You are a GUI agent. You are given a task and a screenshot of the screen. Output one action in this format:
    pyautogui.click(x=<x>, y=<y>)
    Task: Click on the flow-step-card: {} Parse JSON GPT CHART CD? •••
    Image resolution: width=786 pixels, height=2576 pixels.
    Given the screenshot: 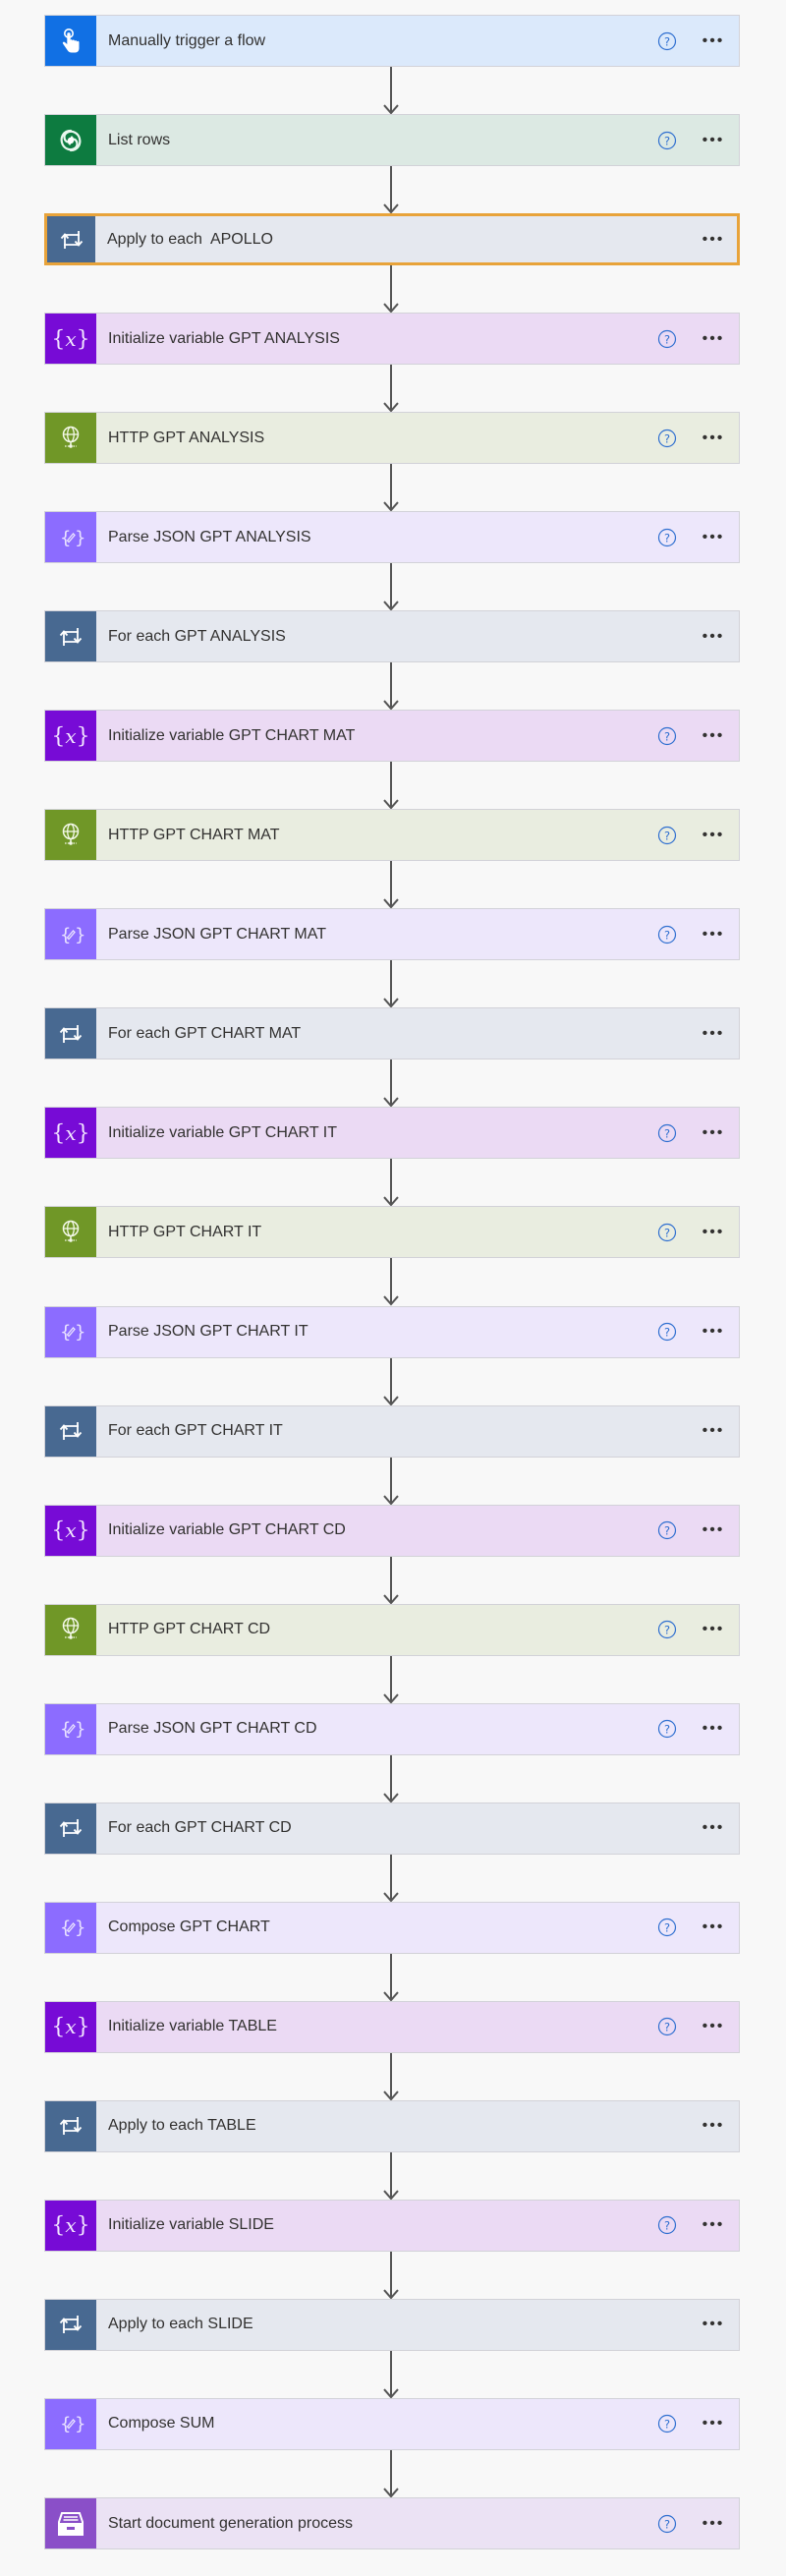 What is the action you would take?
    pyautogui.click(x=392, y=1728)
    